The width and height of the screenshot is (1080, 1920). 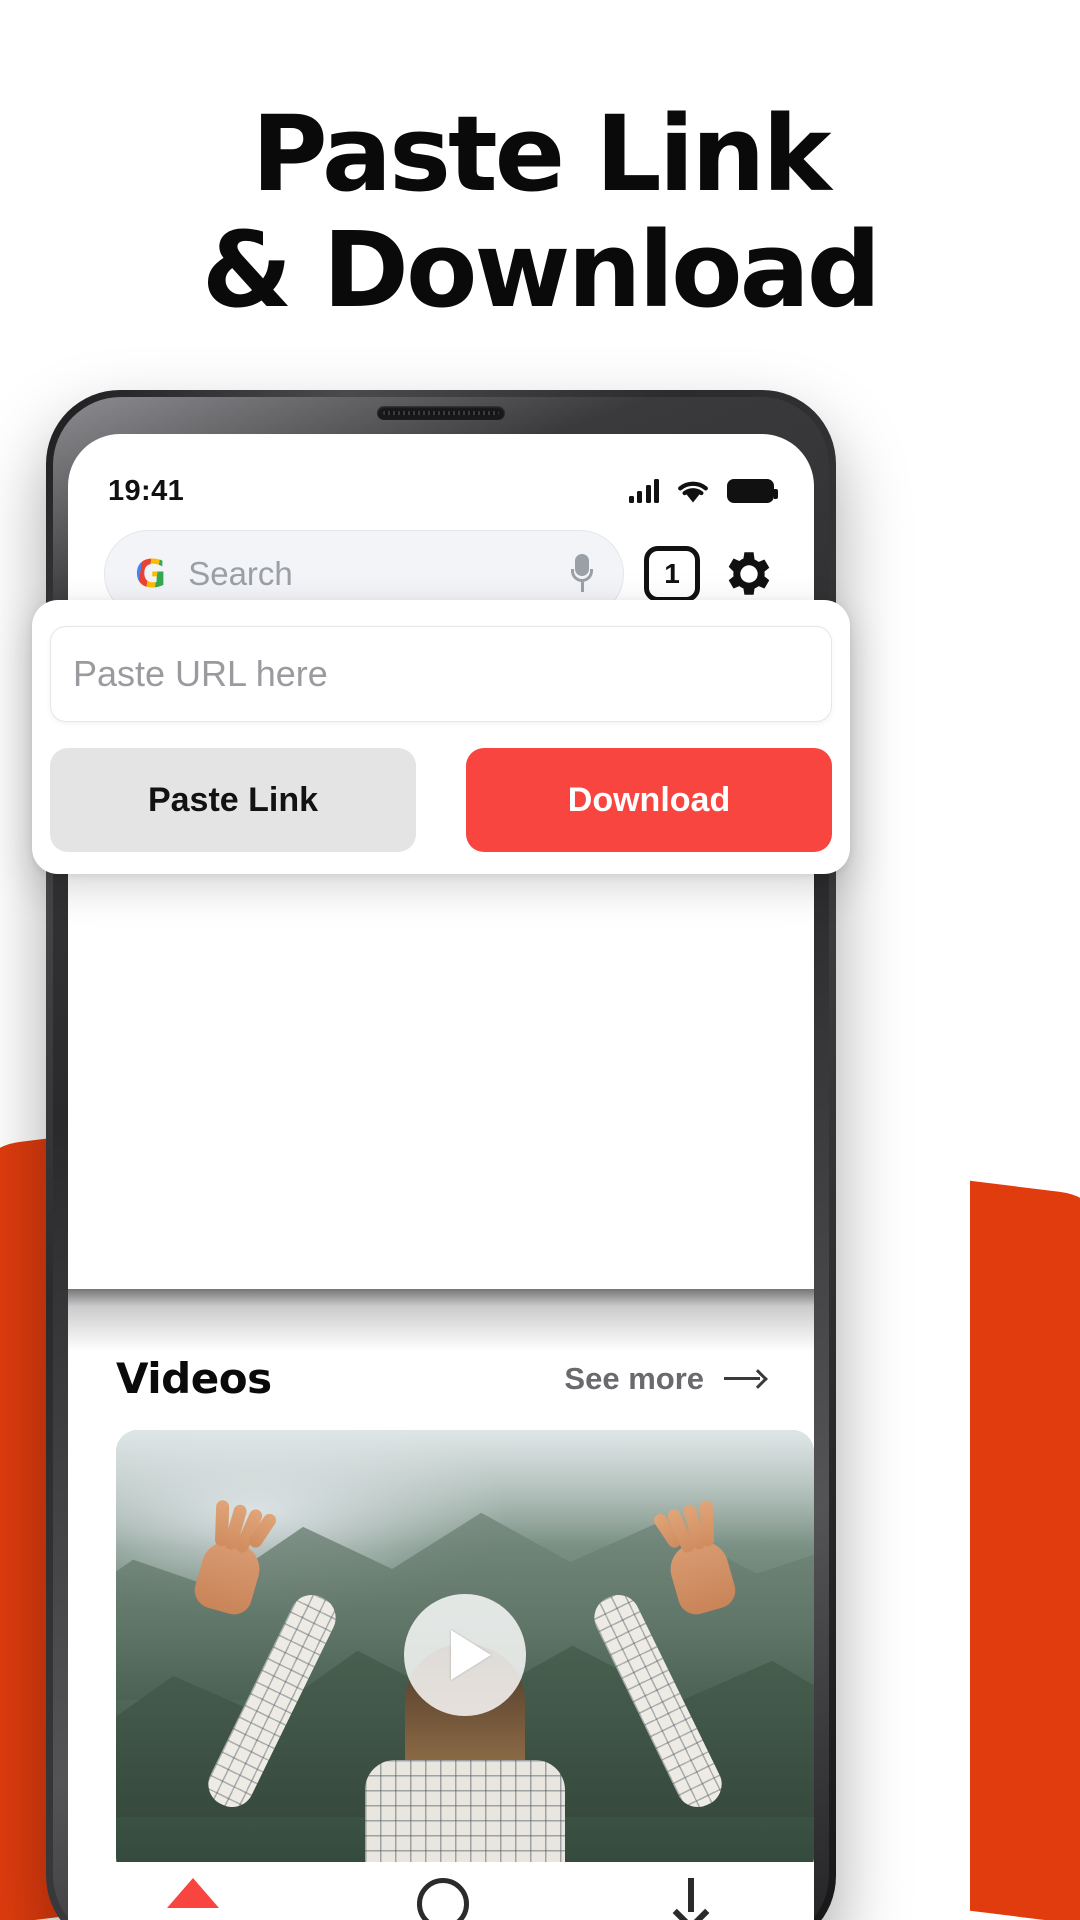 I want to click on status-icon-group, so click(x=703, y=491).